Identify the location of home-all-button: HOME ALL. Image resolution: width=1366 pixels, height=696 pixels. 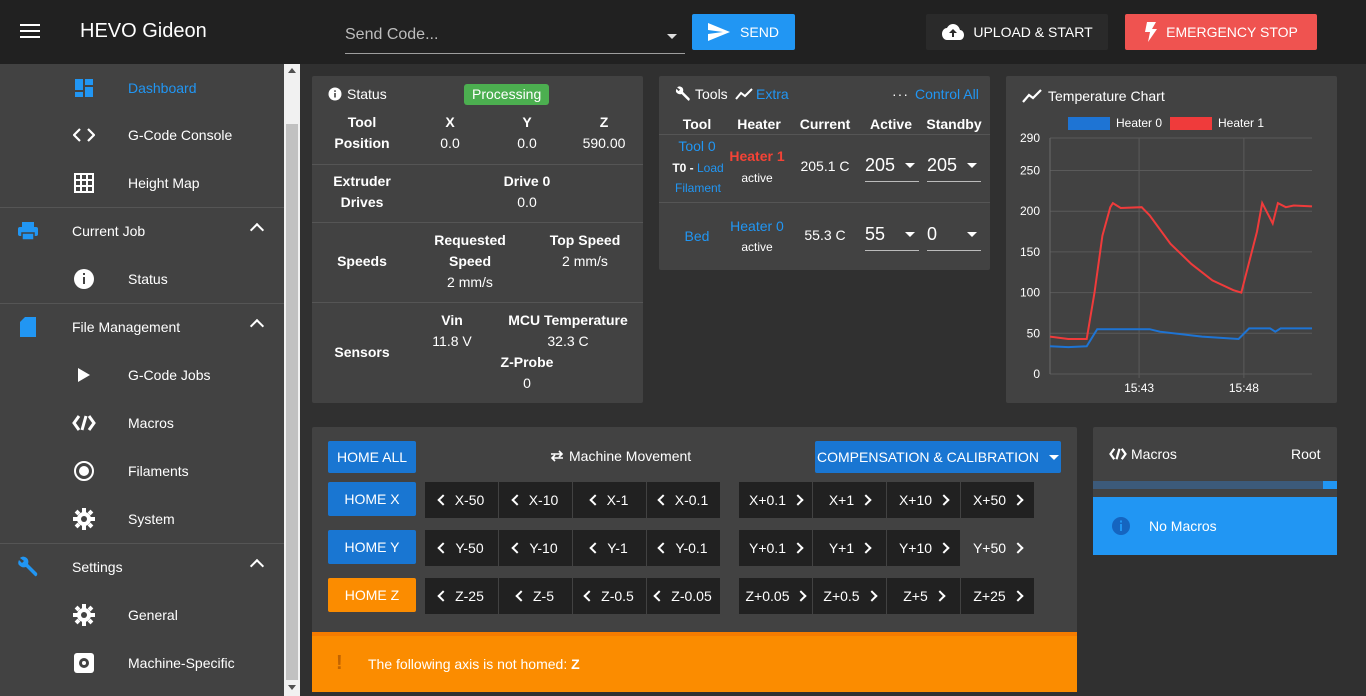
(372, 457).